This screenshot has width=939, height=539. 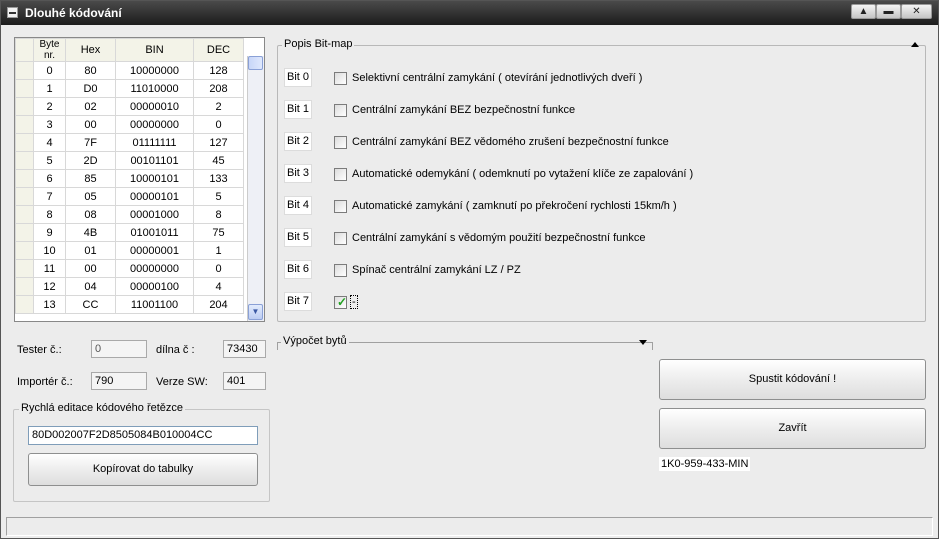 I want to click on tester-field: 0, so click(x=119, y=349).